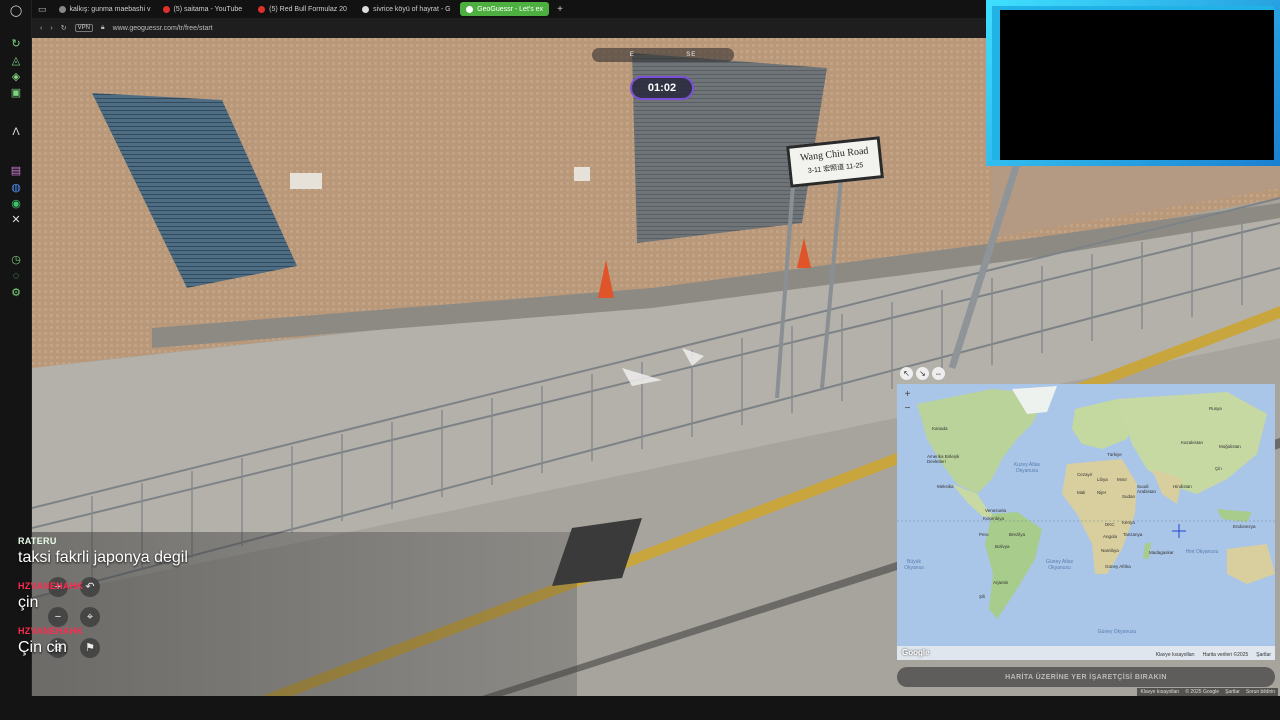 The width and height of the screenshot is (1280, 720). What do you see at coordinates (148, 641) in the screenshot?
I see `chat-message: HZVANEHAHK Çin cin` at bounding box center [148, 641].